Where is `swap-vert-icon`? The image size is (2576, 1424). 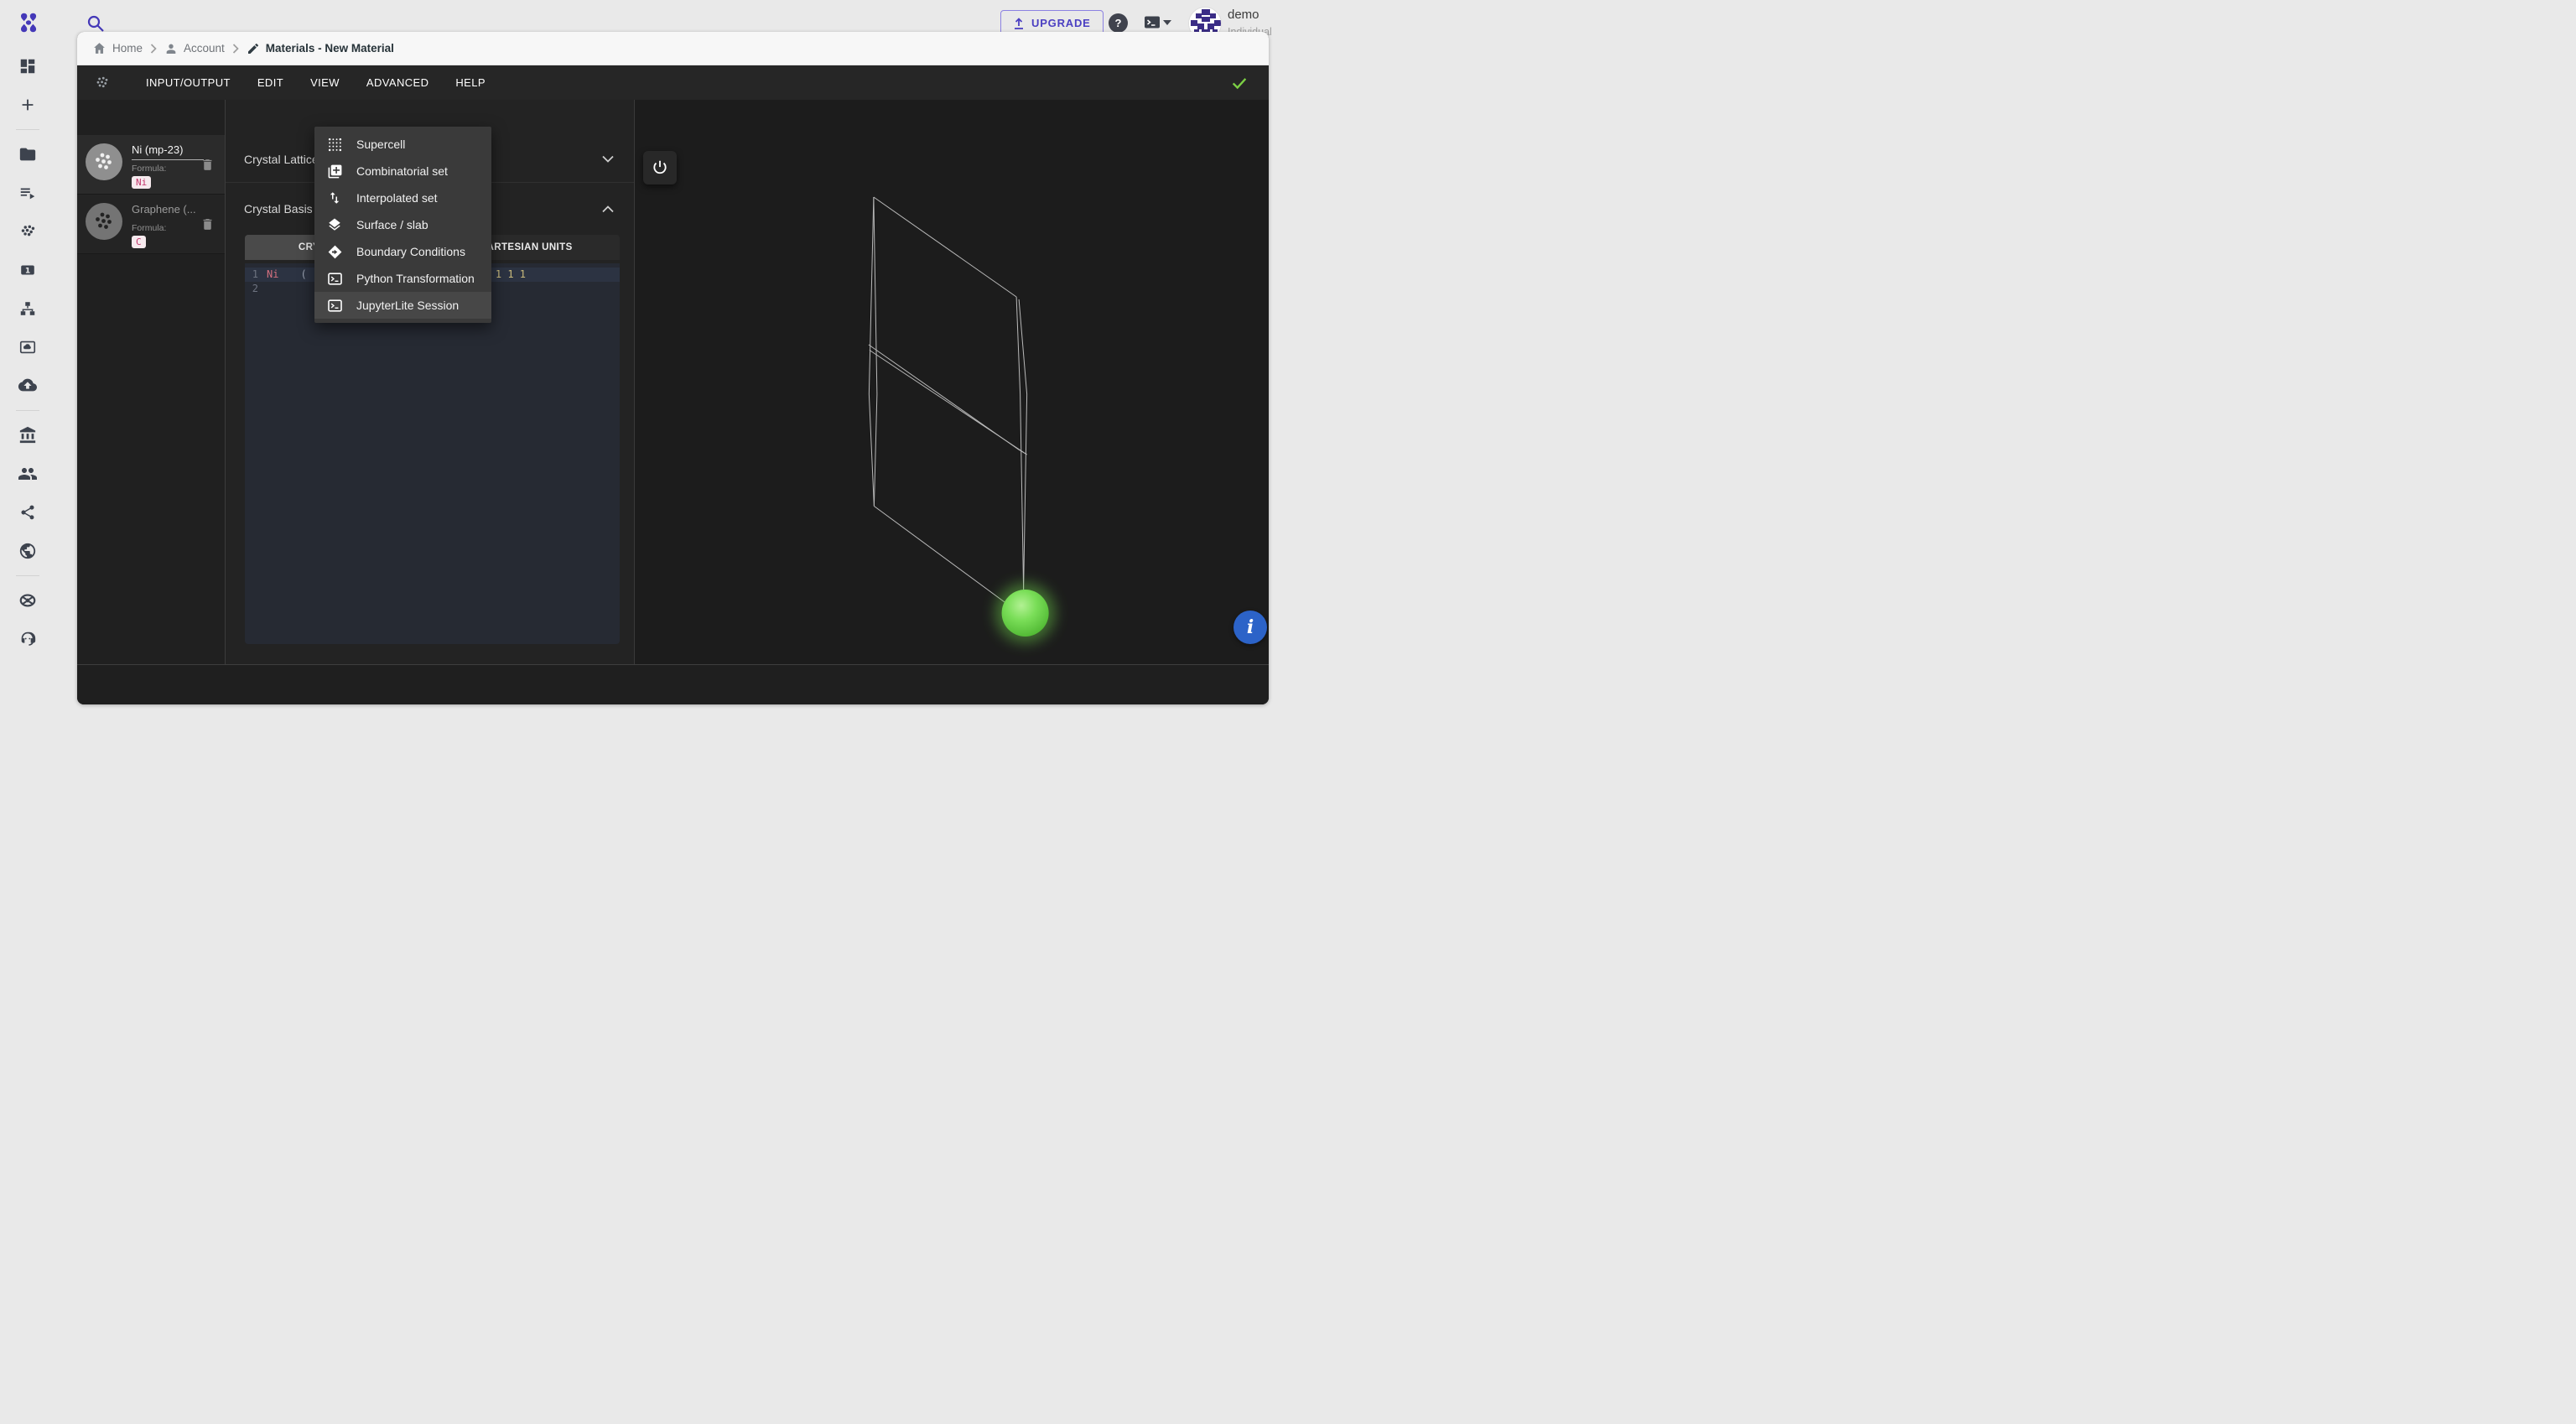 swap-vert-icon is located at coordinates (334, 198).